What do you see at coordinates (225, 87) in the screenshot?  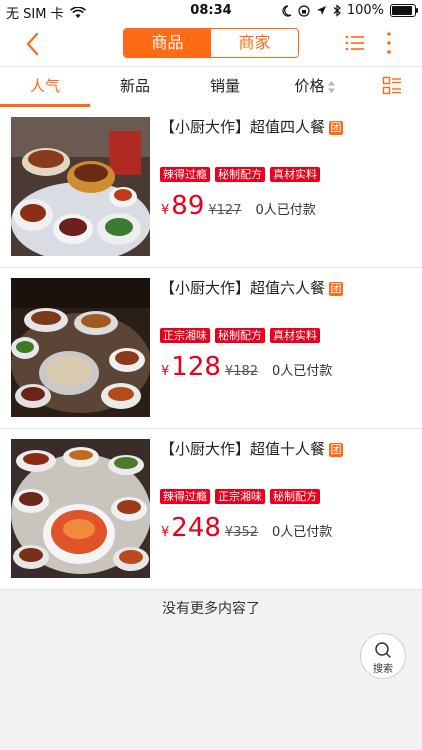 I see `tab-sales: 销量` at bounding box center [225, 87].